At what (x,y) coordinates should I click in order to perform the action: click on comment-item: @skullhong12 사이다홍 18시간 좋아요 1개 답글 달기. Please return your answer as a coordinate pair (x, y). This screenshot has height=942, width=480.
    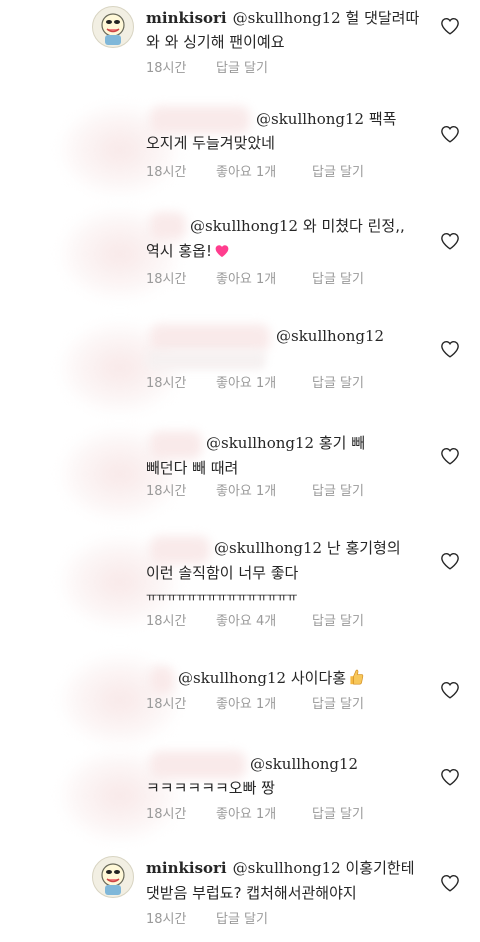
    Looking at the image, I should click on (240, 700).